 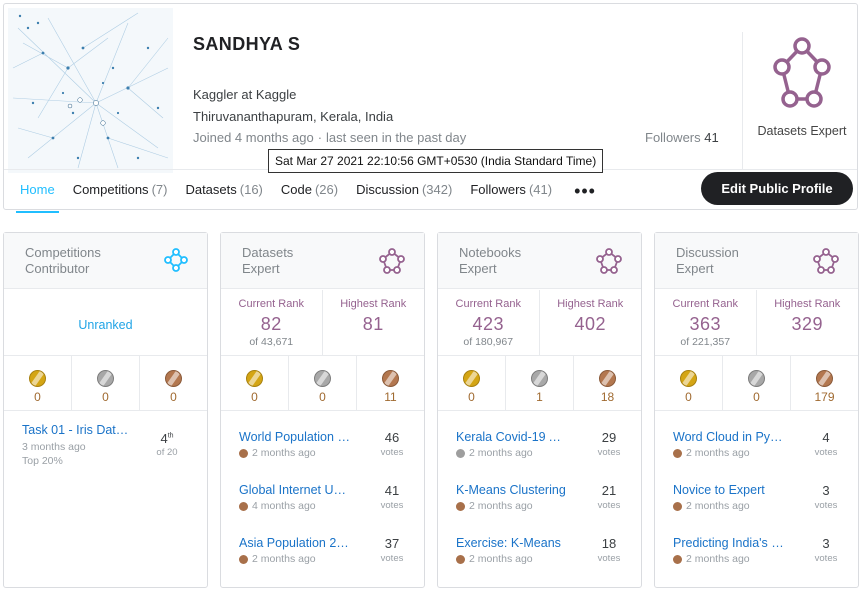 I want to click on vote-count: 4, so click(x=826, y=437).